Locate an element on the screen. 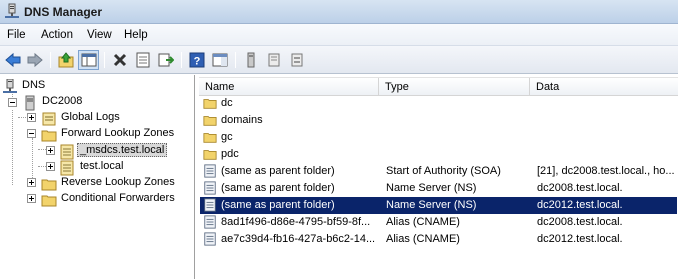 The height and width of the screenshot is (279, 678). console-pane-icon is located at coordinates (220, 60).